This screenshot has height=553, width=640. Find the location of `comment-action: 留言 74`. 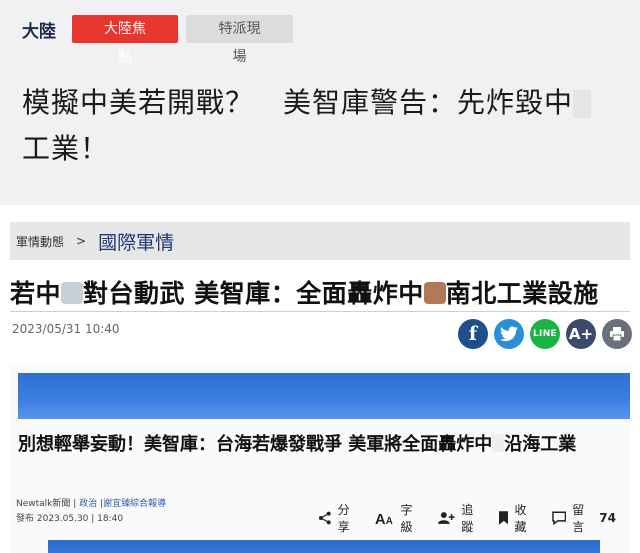

comment-action: 留言 74 is located at coordinates (584, 518).